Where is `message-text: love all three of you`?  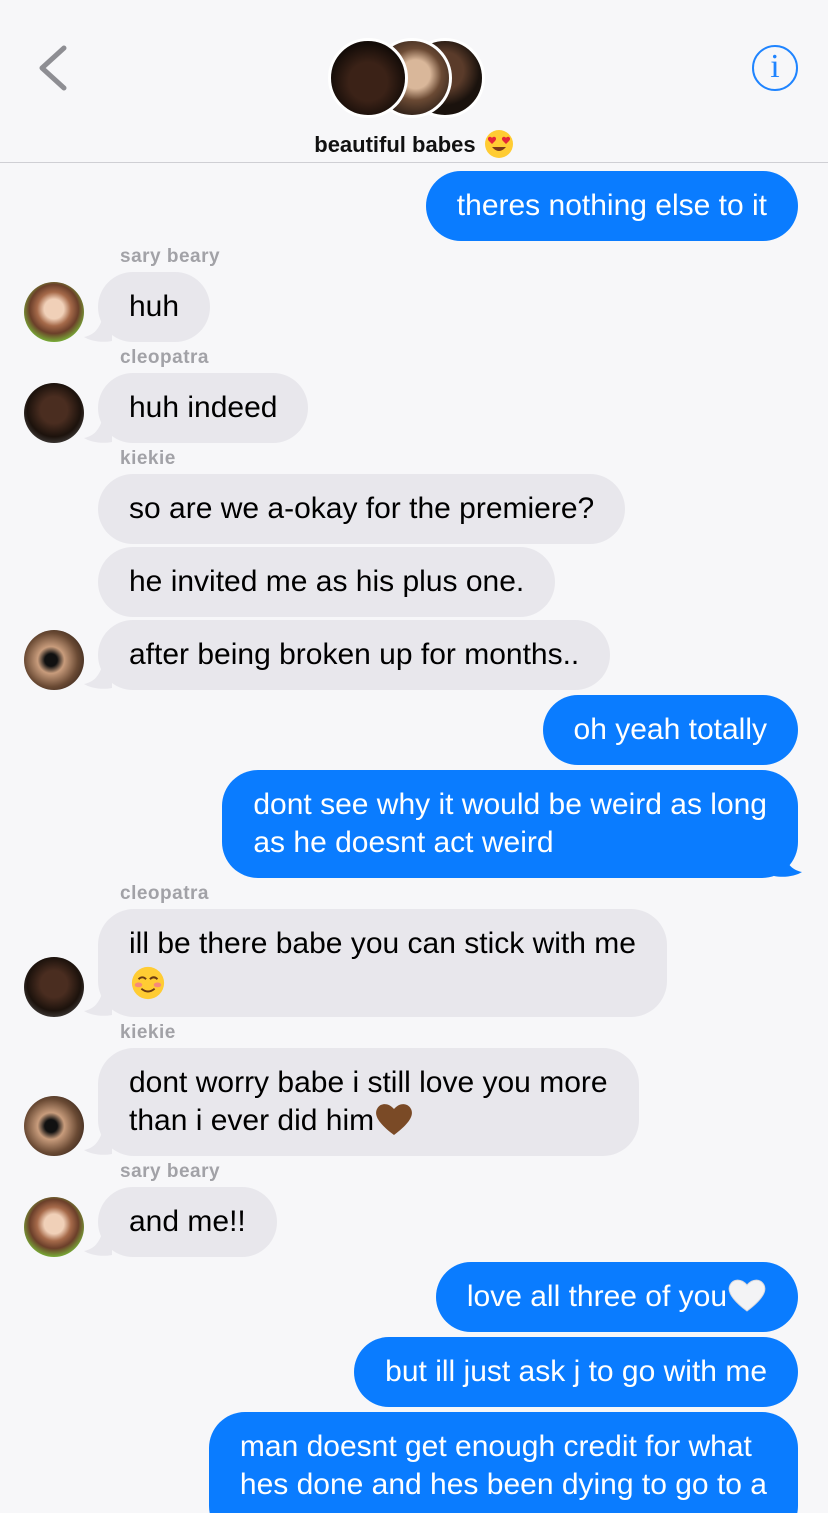 message-text: love all three of you is located at coordinates (596, 1296).